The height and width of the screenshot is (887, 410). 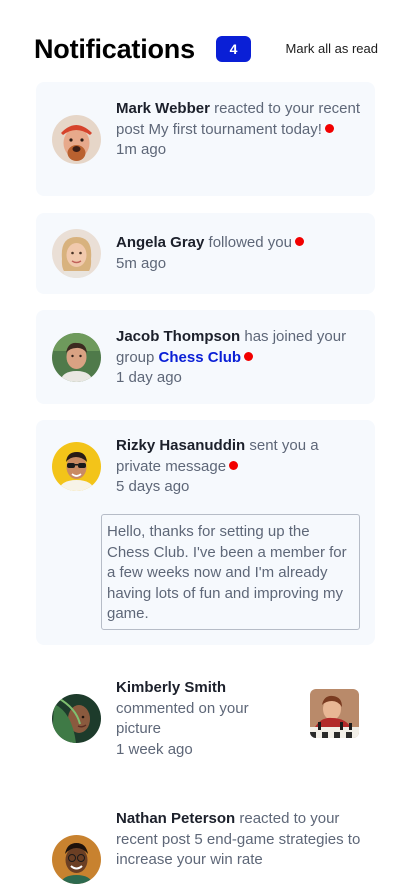 What do you see at coordinates (182, 718) in the screenshot?
I see `notification-action: commented on your picture` at bounding box center [182, 718].